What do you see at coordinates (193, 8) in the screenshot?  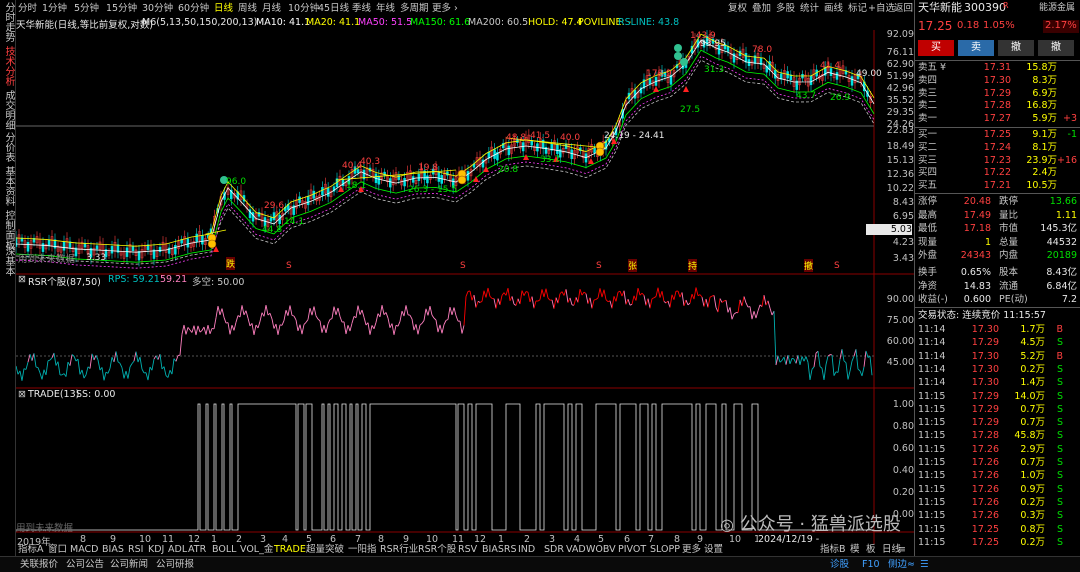 I see `period-tab: 60分钟` at bounding box center [193, 8].